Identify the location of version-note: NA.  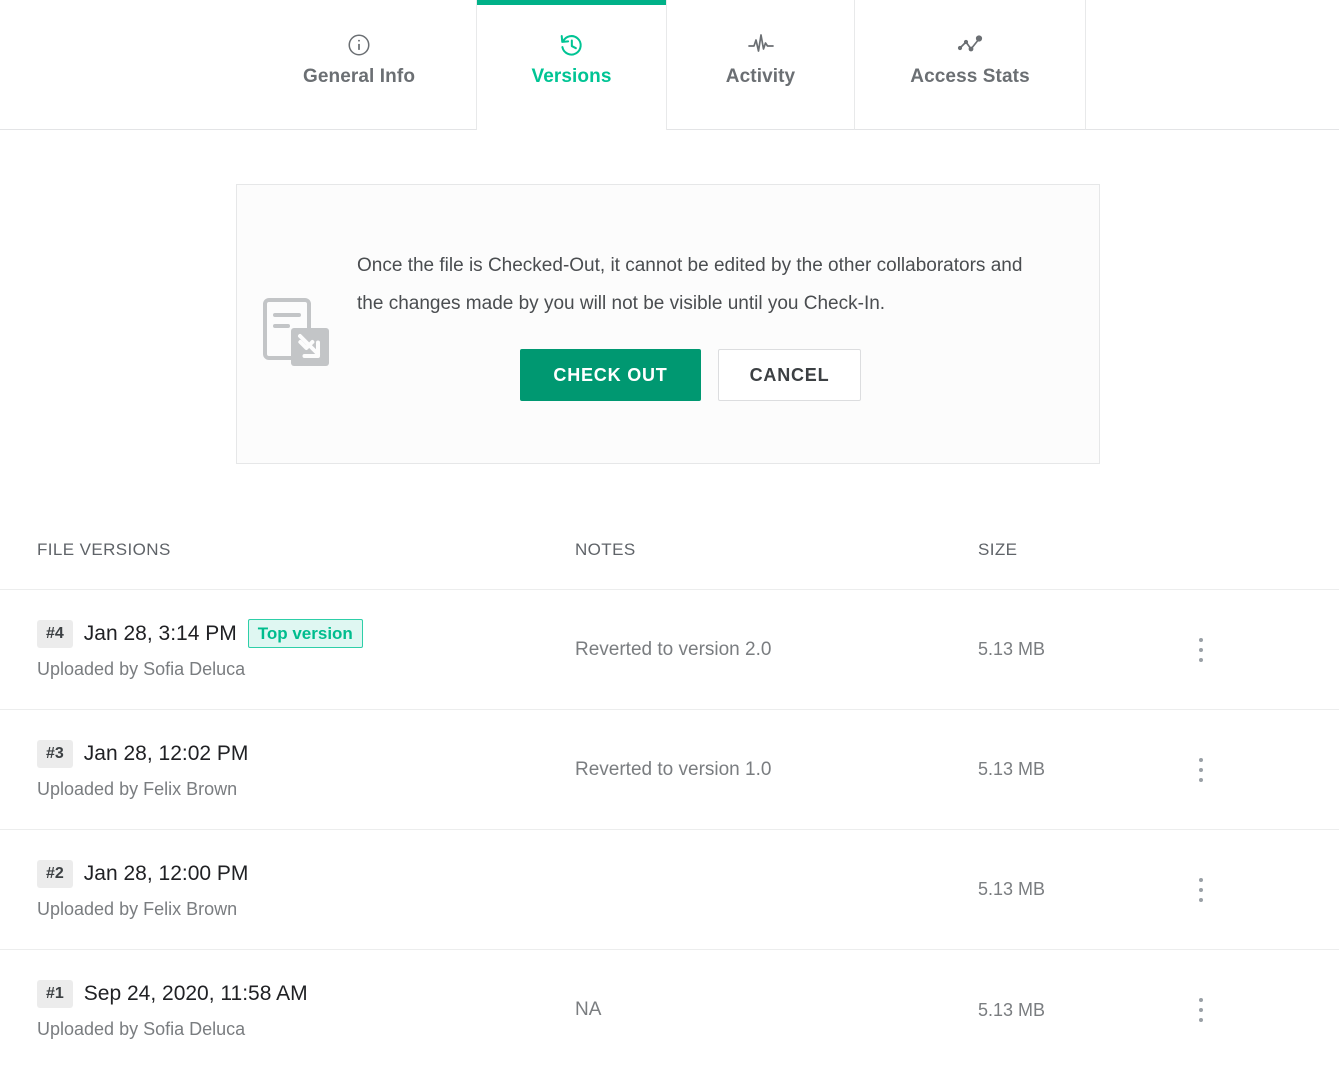
(588, 1009).